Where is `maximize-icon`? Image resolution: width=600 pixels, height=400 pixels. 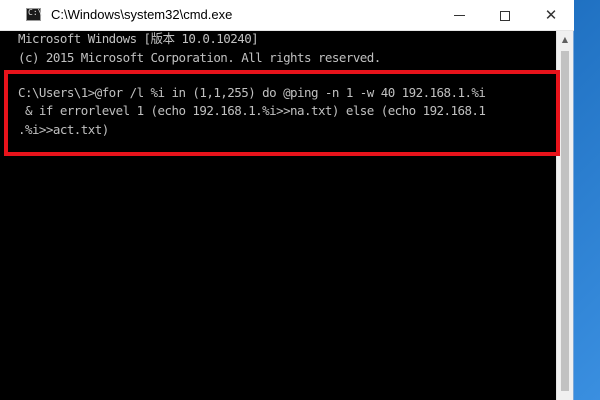 maximize-icon is located at coordinates (505, 15).